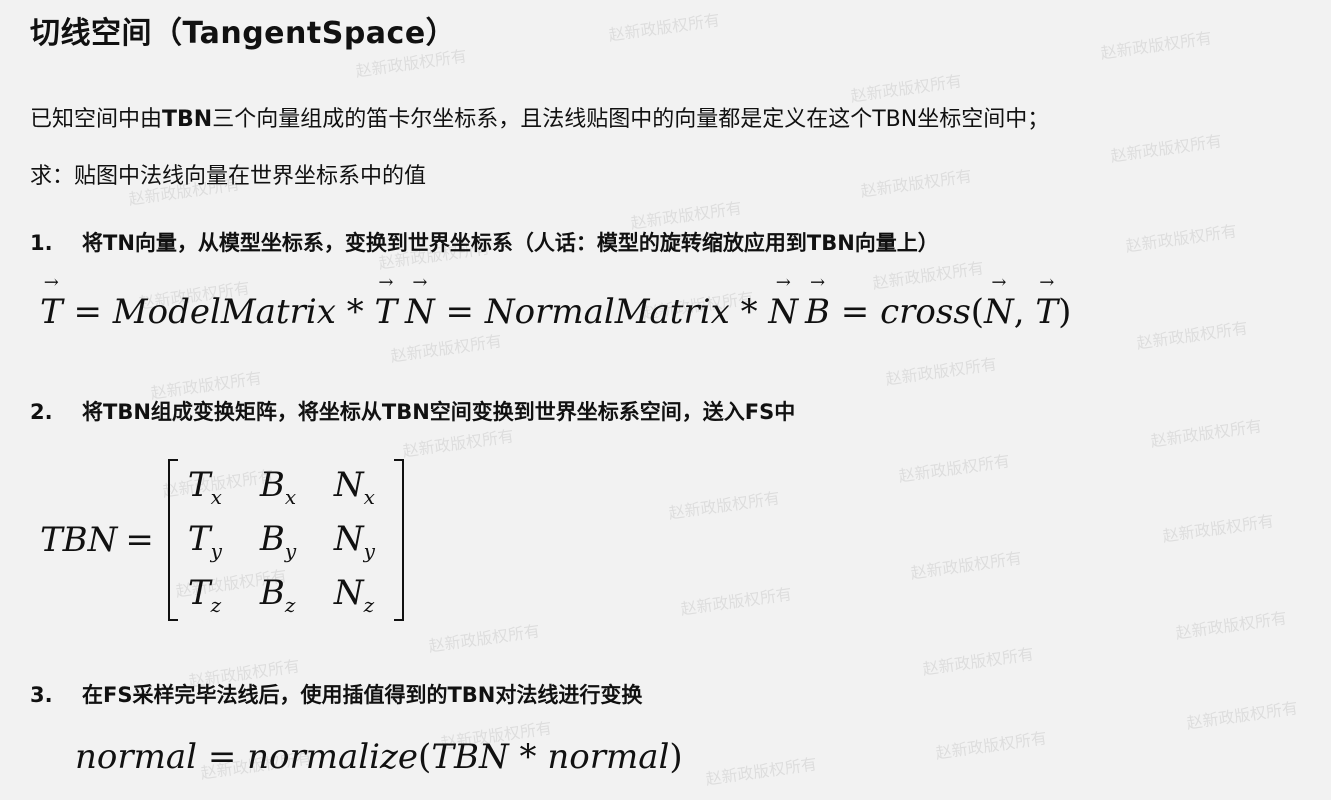 The width and height of the screenshot is (1331, 800). I want to click on equals-sign: =, so click(139, 540).